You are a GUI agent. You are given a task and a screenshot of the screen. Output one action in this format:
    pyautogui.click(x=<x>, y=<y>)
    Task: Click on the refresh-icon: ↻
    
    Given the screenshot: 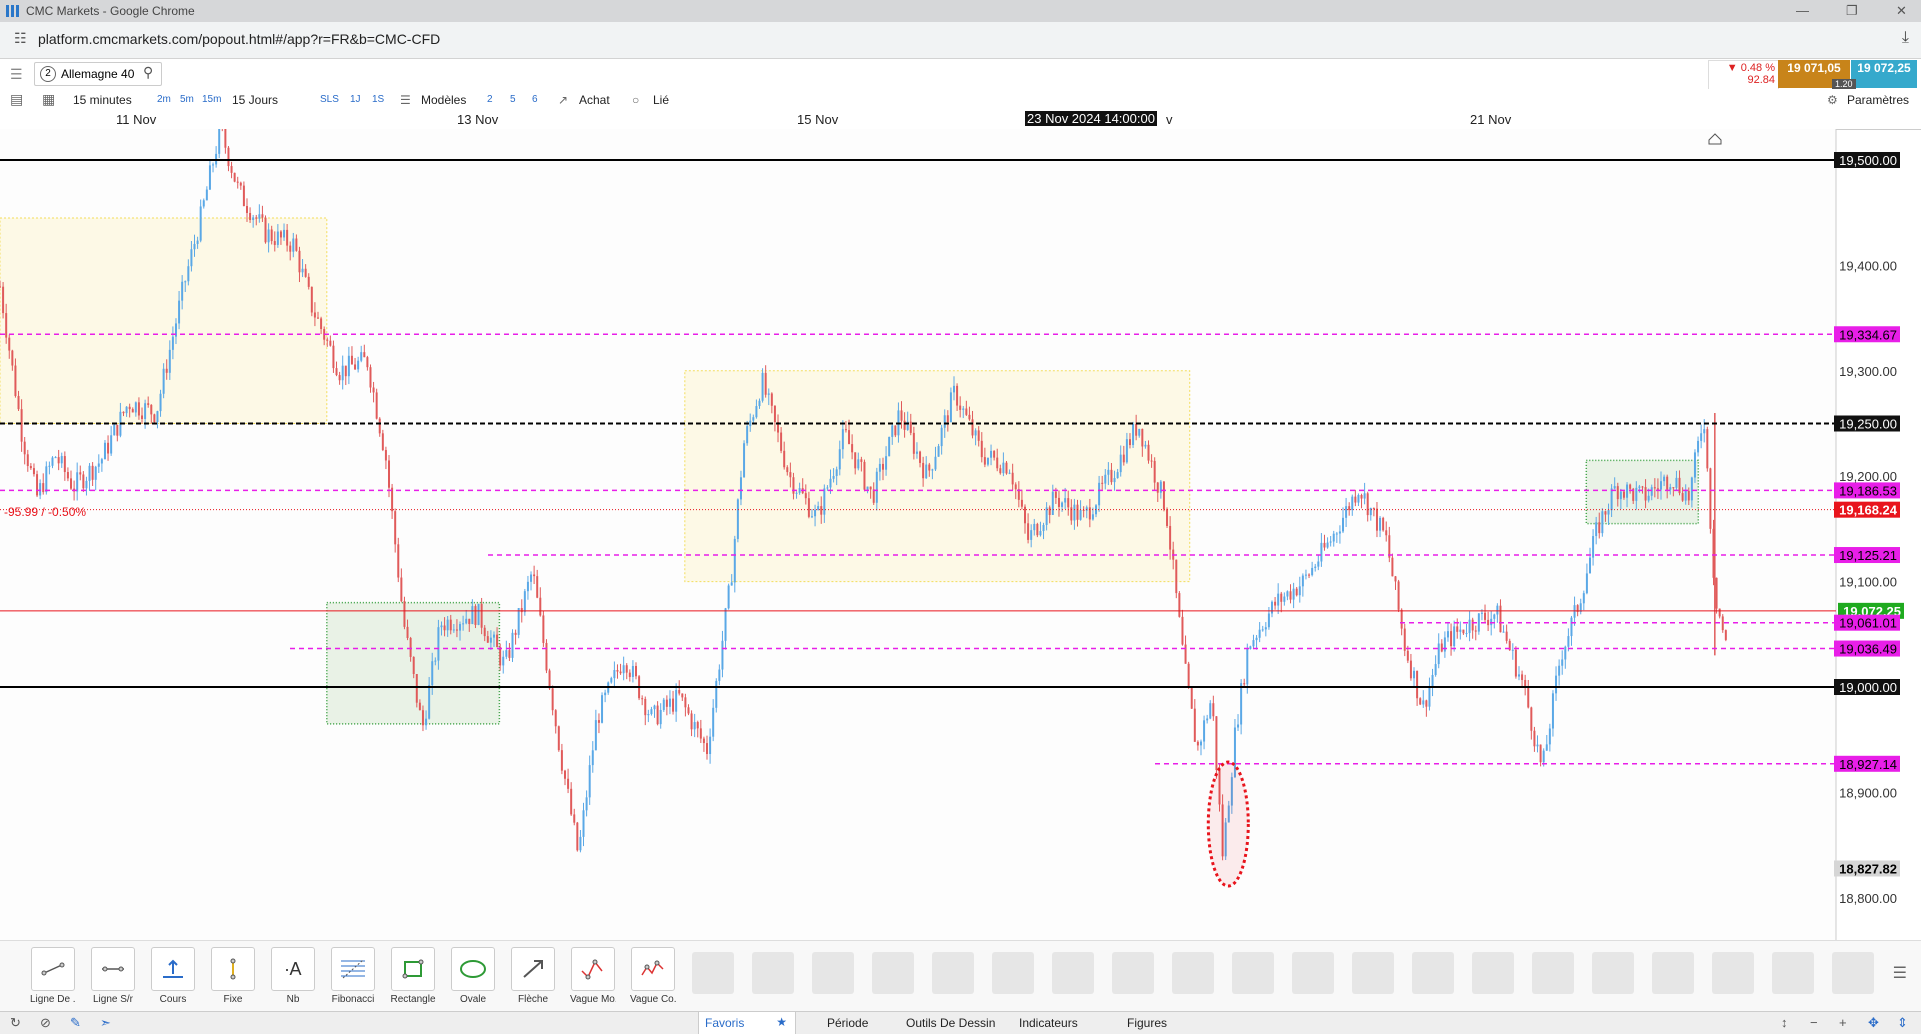 What is the action you would take?
    pyautogui.click(x=15, y=1023)
    